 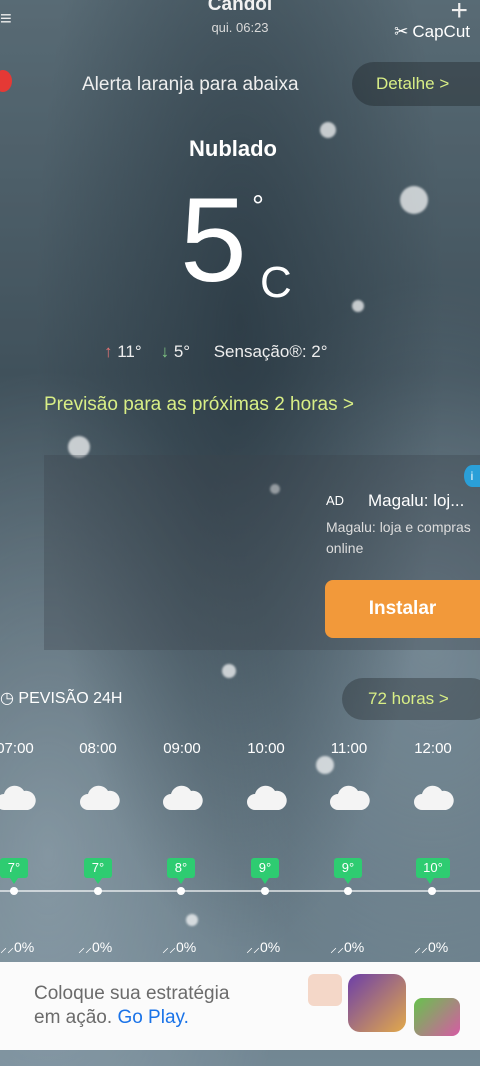 I want to click on forecast-24h-title: ◷ PEVISÃO 24H, so click(x=61, y=698).